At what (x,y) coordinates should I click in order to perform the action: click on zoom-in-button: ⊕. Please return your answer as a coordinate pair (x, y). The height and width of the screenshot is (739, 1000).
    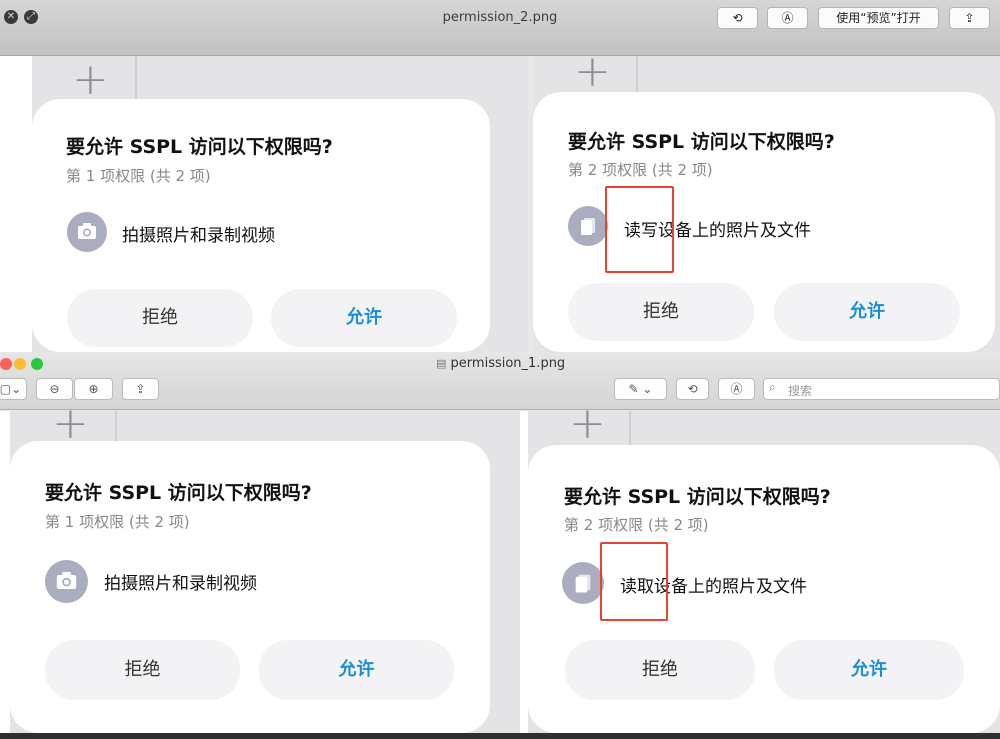
    Looking at the image, I should click on (93, 389).